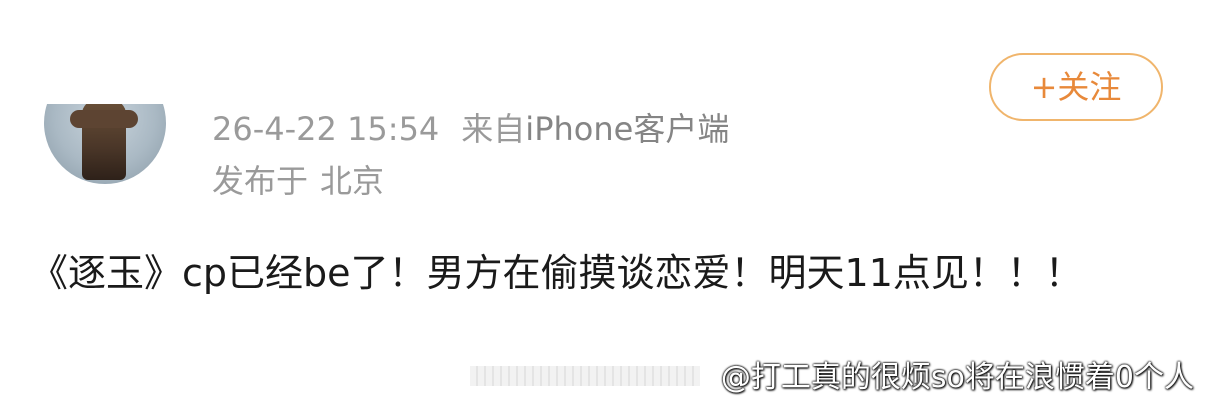  What do you see at coordinates (1076, 87) in the screenshot?
I see `follow-button: +关注` at bounding box center [1076, 87].